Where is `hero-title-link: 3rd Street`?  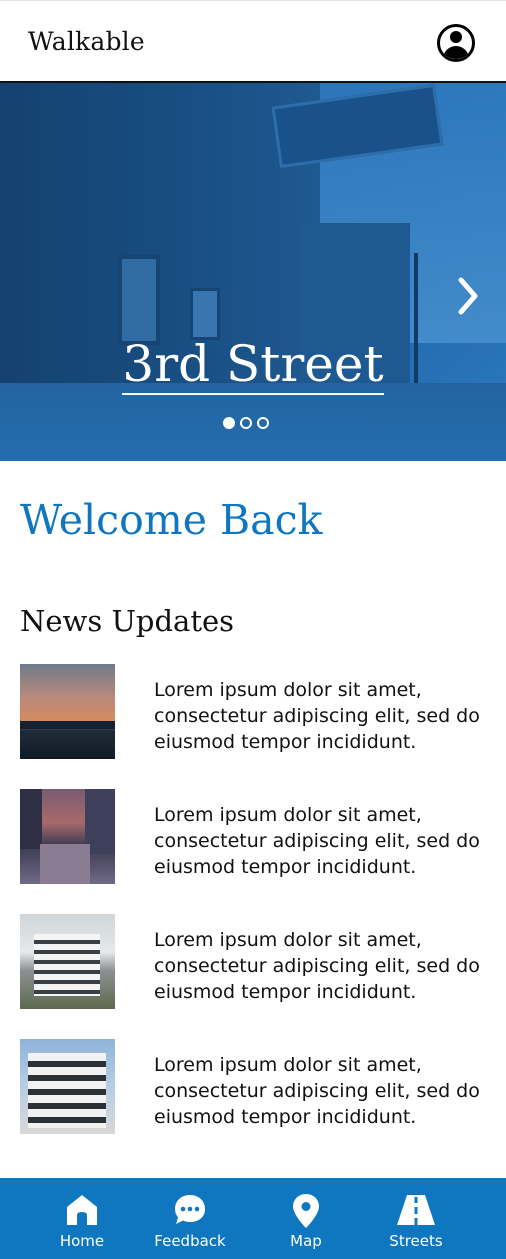 hero-title-link: 3rd Street is located at coordinates (253, 365).